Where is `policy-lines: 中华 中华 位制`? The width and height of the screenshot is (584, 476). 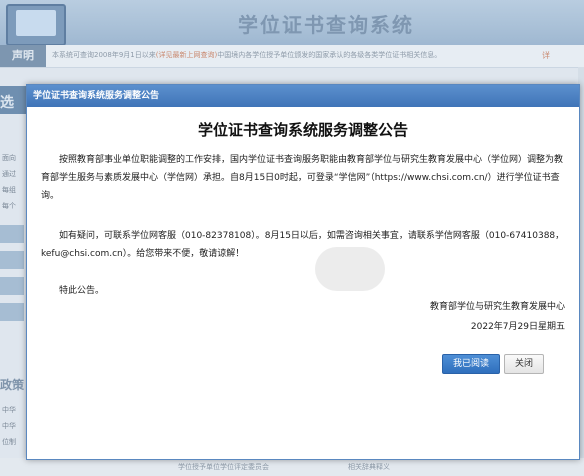 policy-lines: 中华 中华 位制 is located at coordinates (9, 426).